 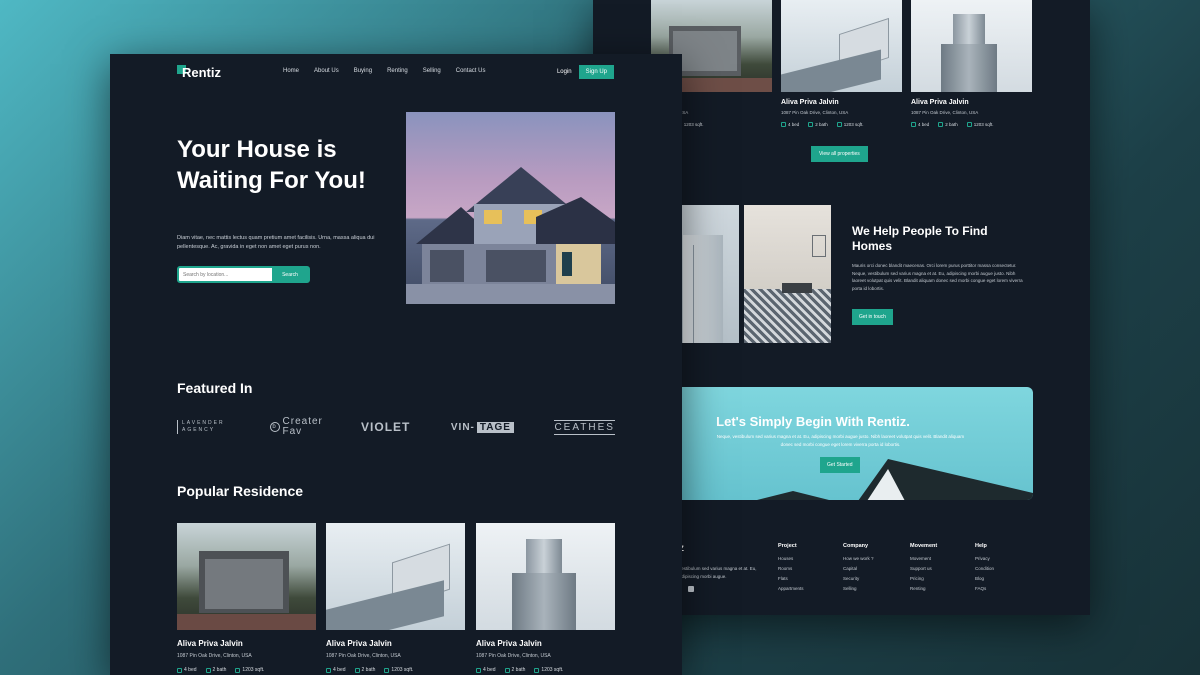 I want to click on footer-link: Renting, so click(x=923, y=588).